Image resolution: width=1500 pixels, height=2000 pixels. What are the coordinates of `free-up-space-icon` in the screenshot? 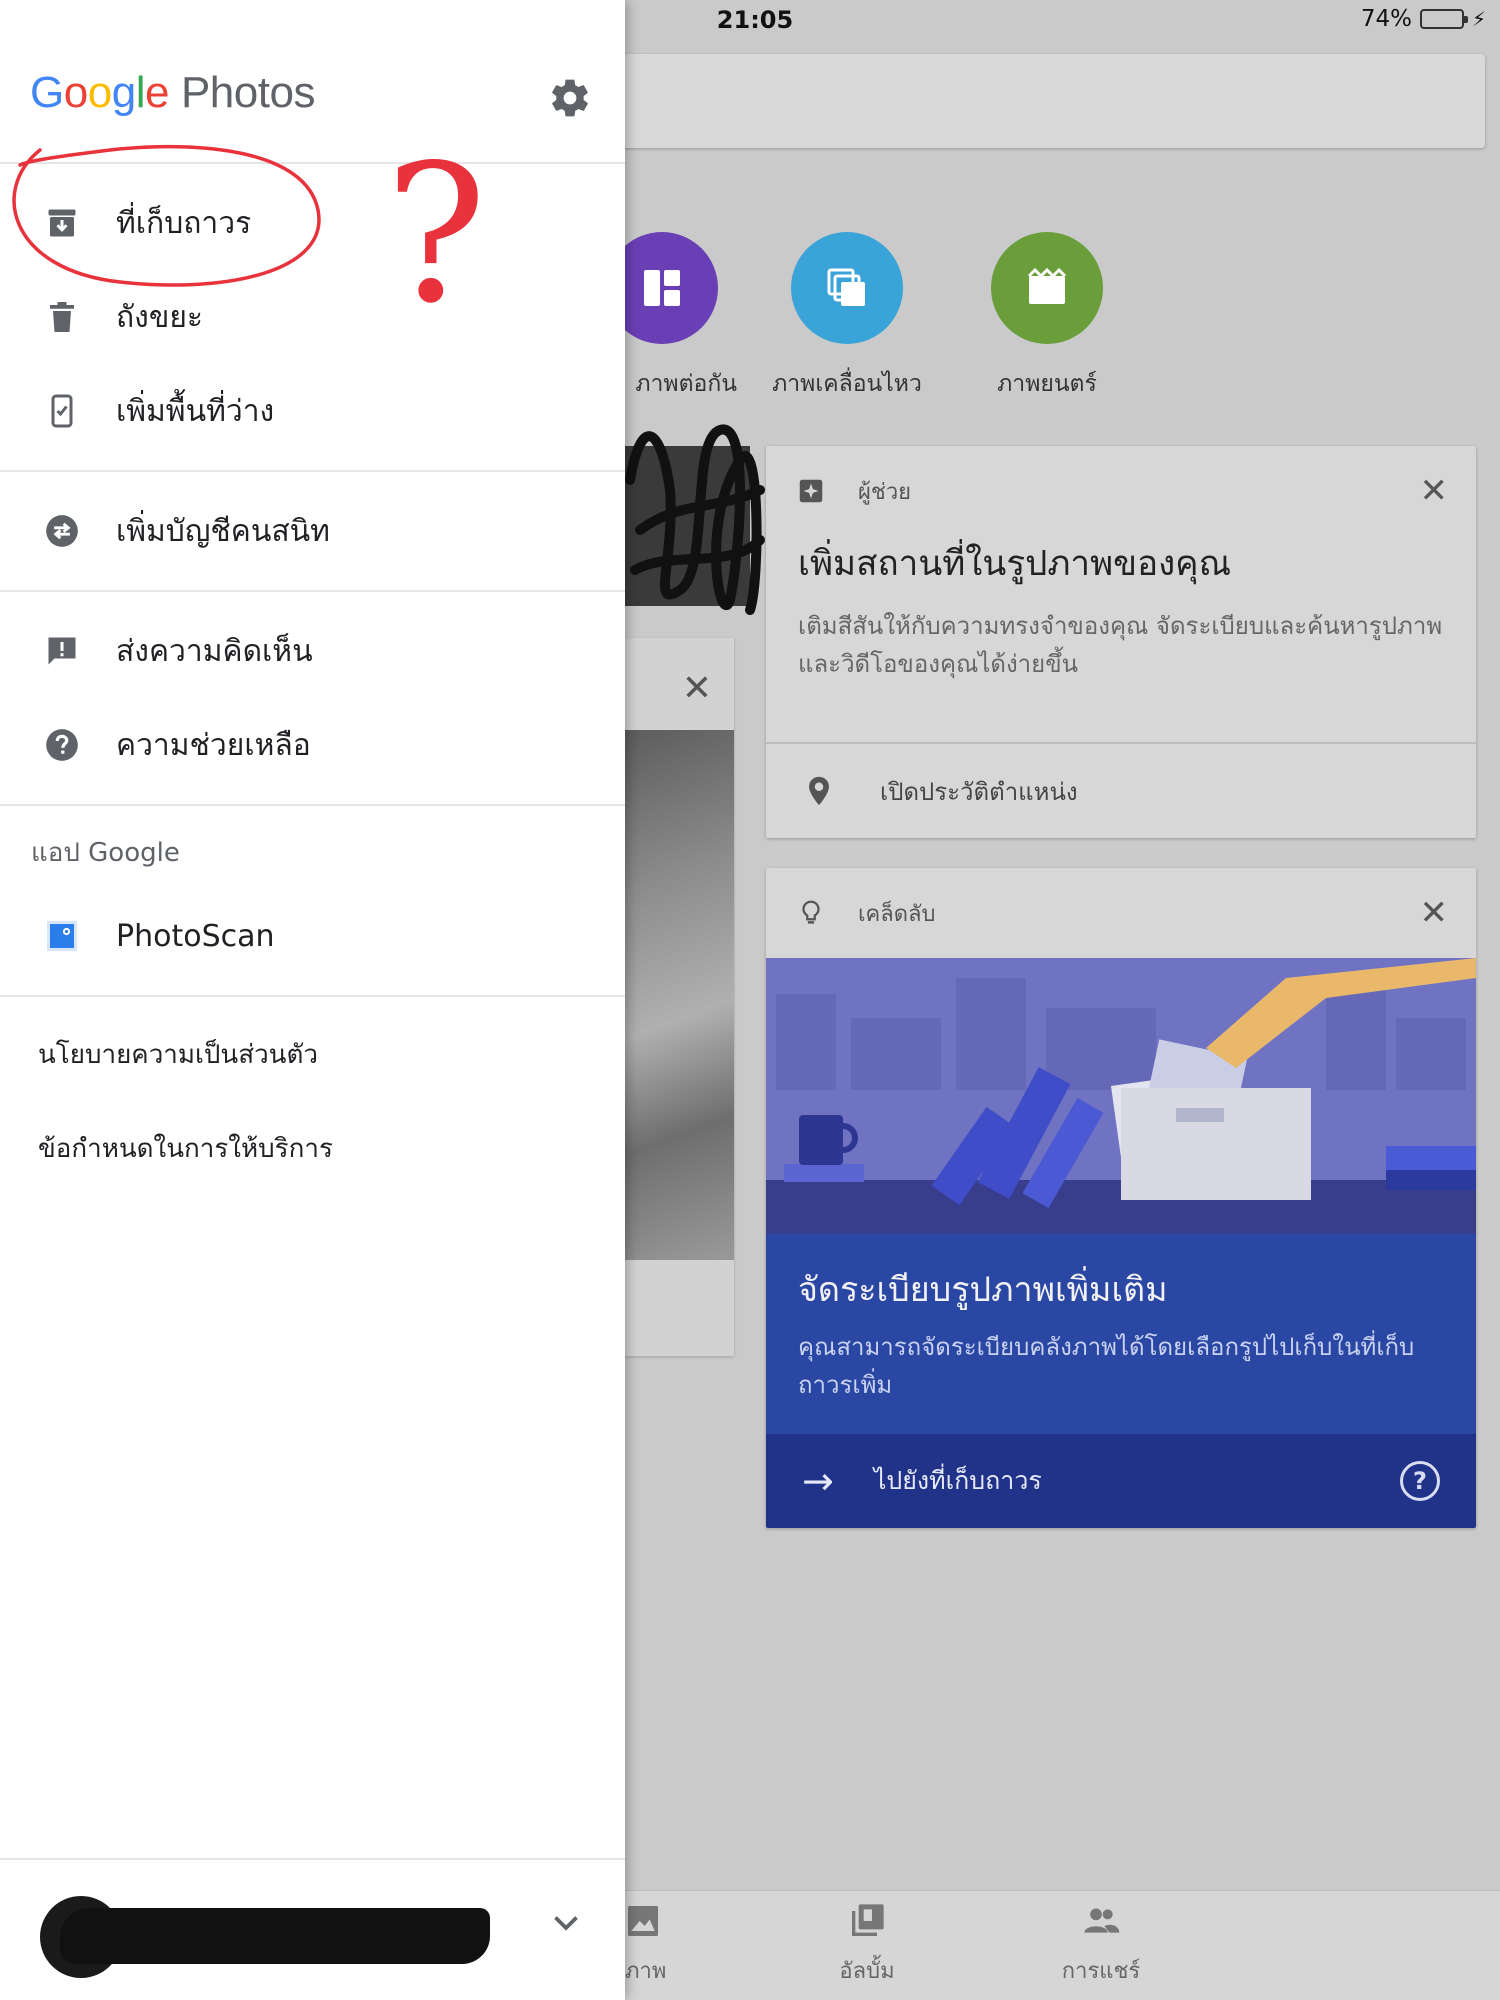 It's located at (62, 411).